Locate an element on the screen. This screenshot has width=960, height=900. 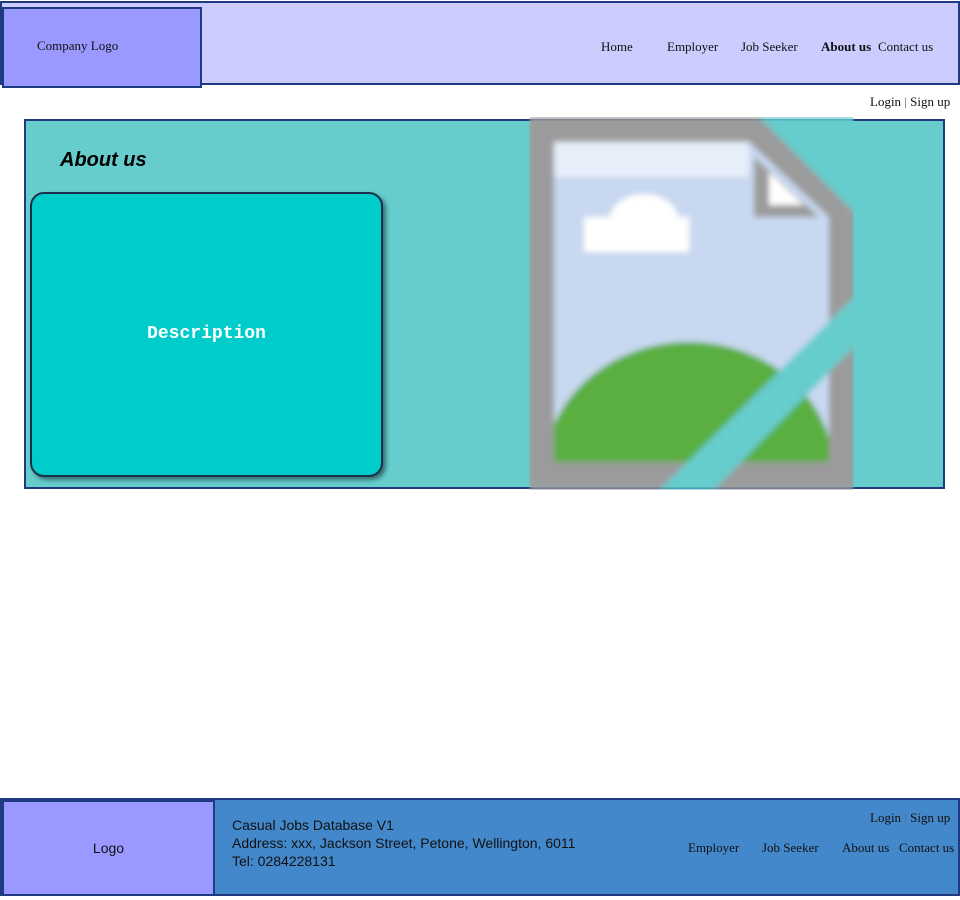
nav-home: Home is located at coordinates (617, 47).